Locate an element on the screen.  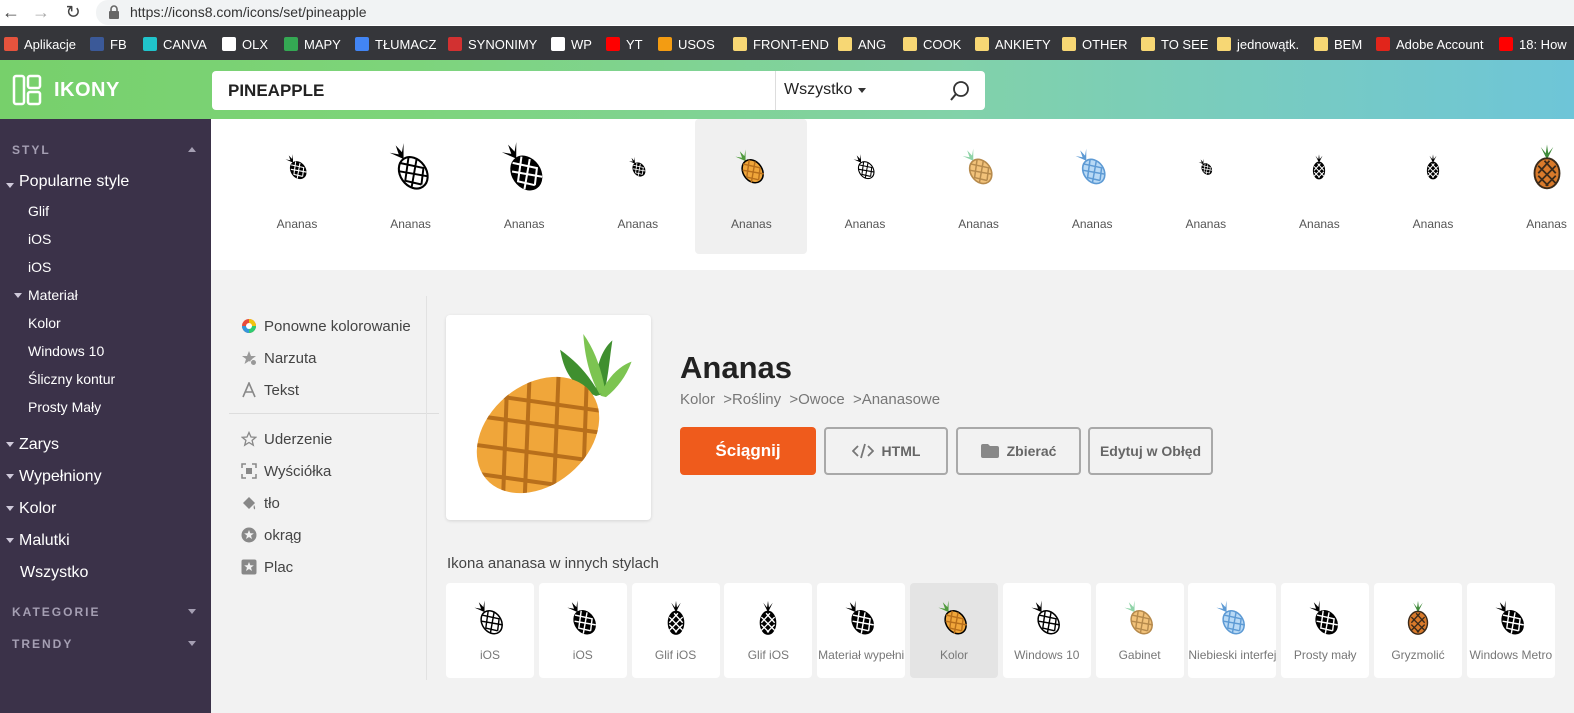
back-arrow-icon: ← is located at coordinates (11, 12).